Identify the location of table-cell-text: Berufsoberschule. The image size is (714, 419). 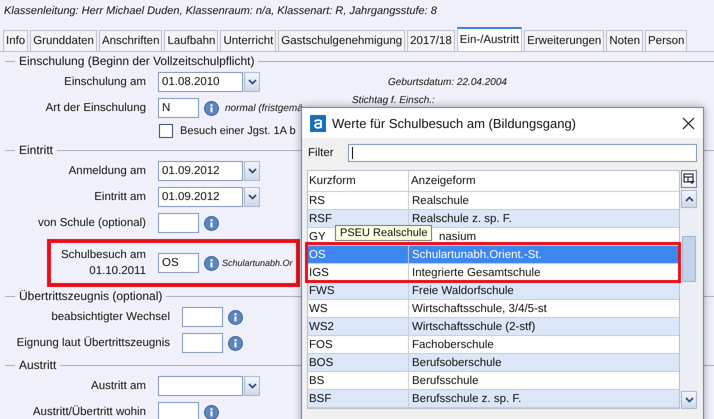
(456, 363).